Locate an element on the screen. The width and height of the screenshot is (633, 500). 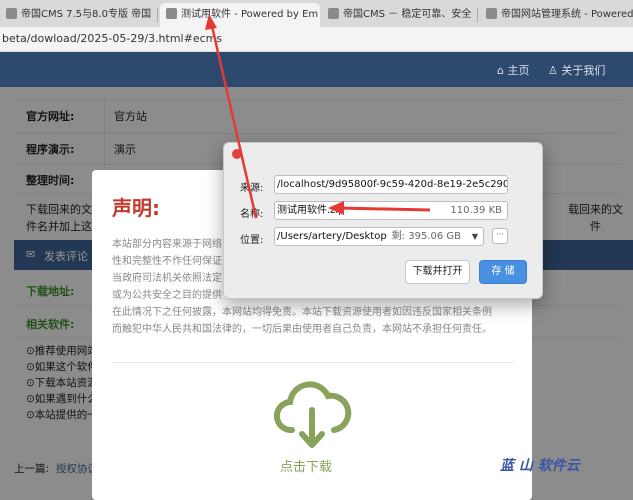
arrow-to-filename is located at coordinates (384, 209).